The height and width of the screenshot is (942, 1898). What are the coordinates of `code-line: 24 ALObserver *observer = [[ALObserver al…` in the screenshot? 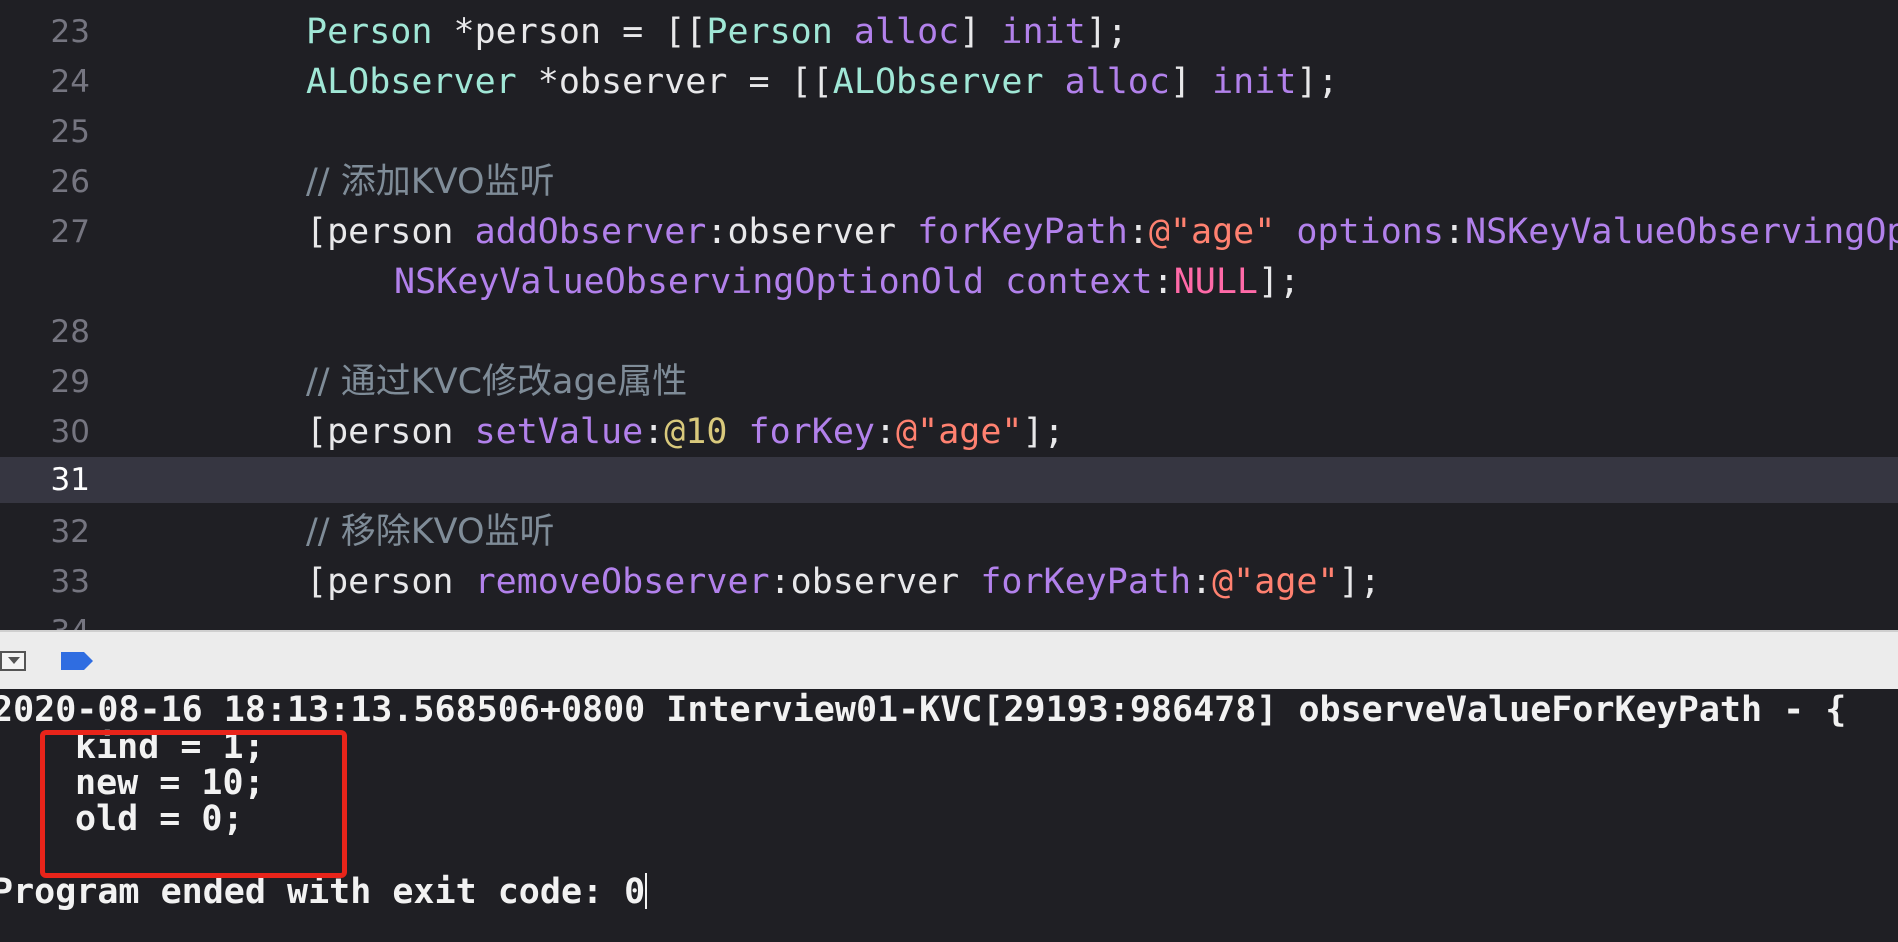 It's located at (949, 82).